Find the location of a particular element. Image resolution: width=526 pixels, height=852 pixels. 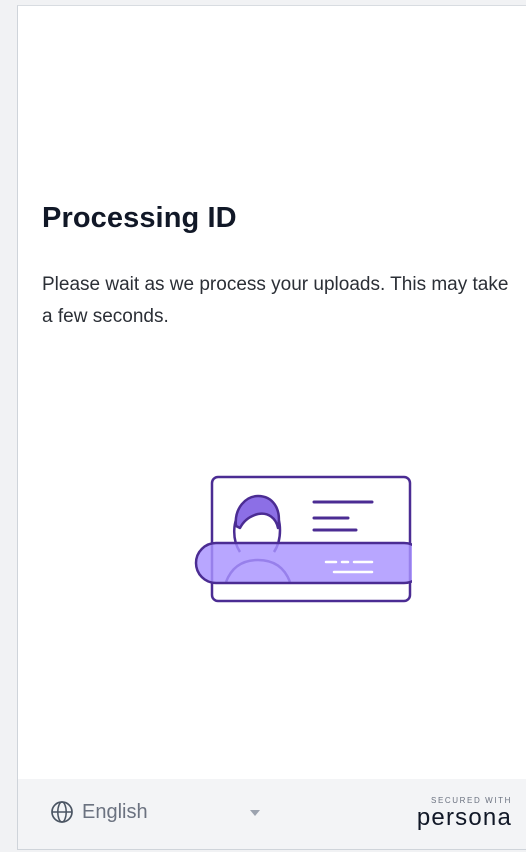

secured-with-persona: SECURED WITH persona is located at coordinates (464, 813).